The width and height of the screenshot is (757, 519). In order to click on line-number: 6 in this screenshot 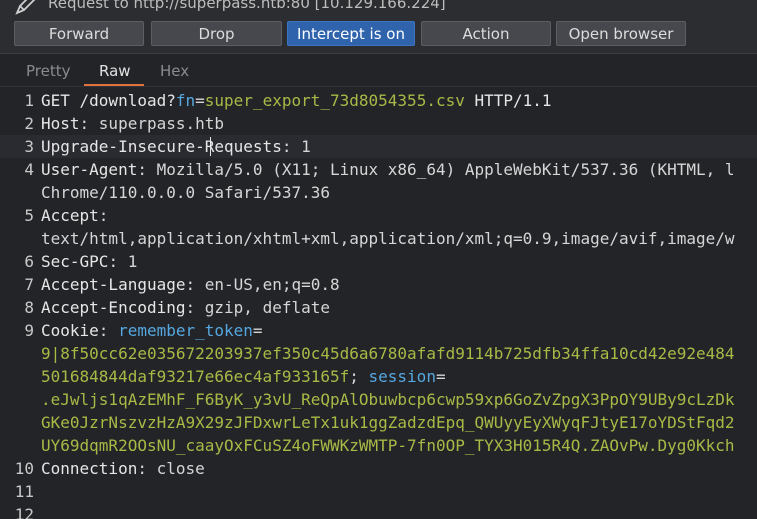, I will do `click(29, 261)`.